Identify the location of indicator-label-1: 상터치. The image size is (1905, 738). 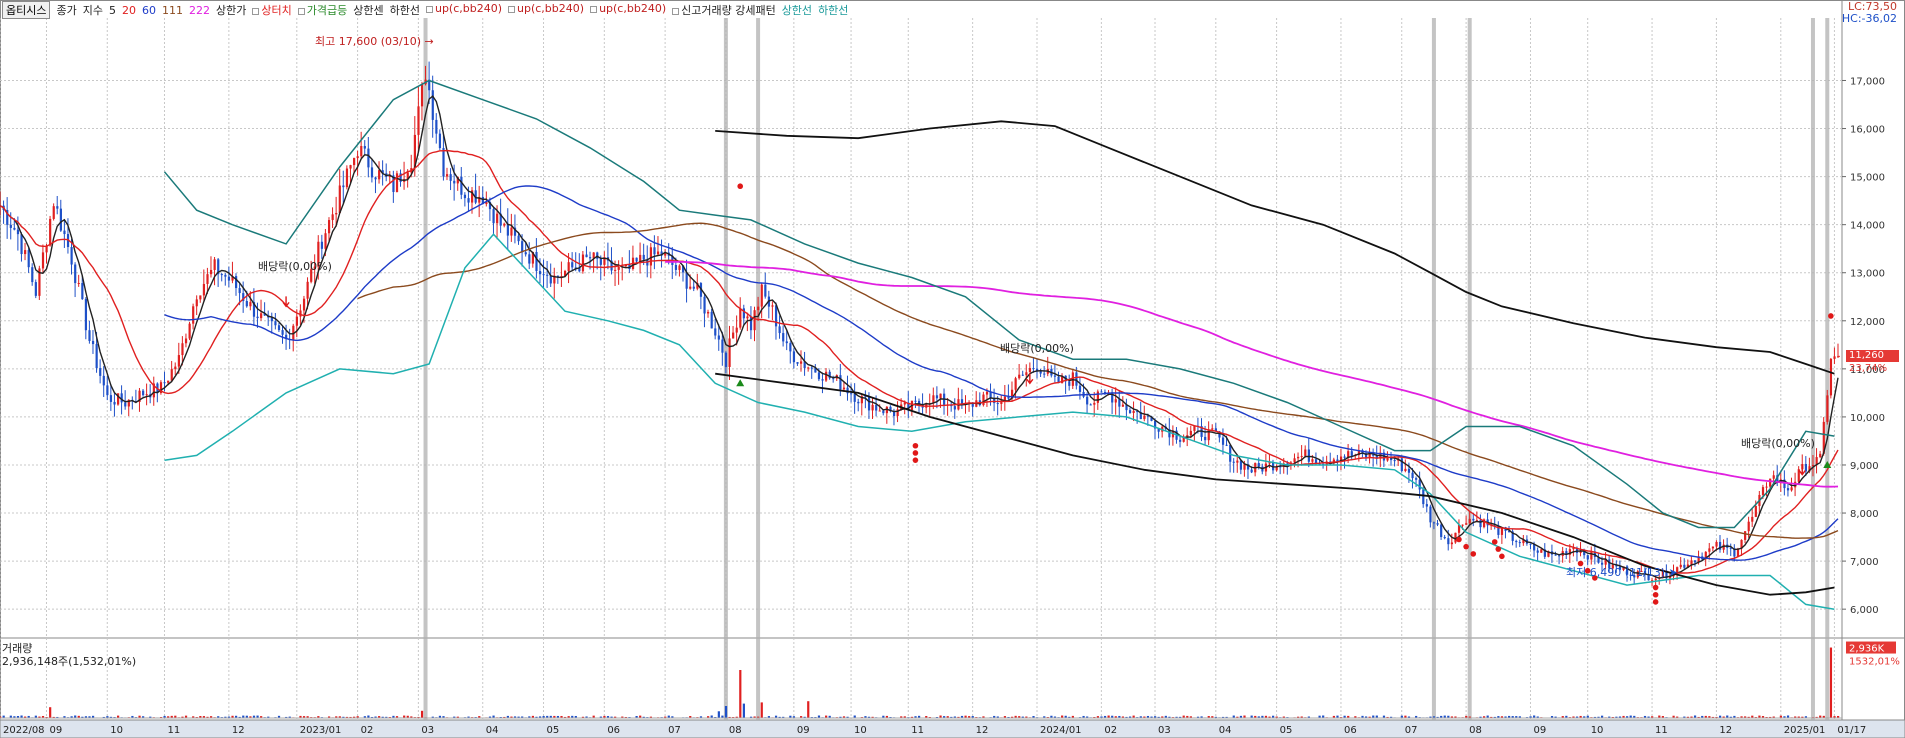
(272, 10).